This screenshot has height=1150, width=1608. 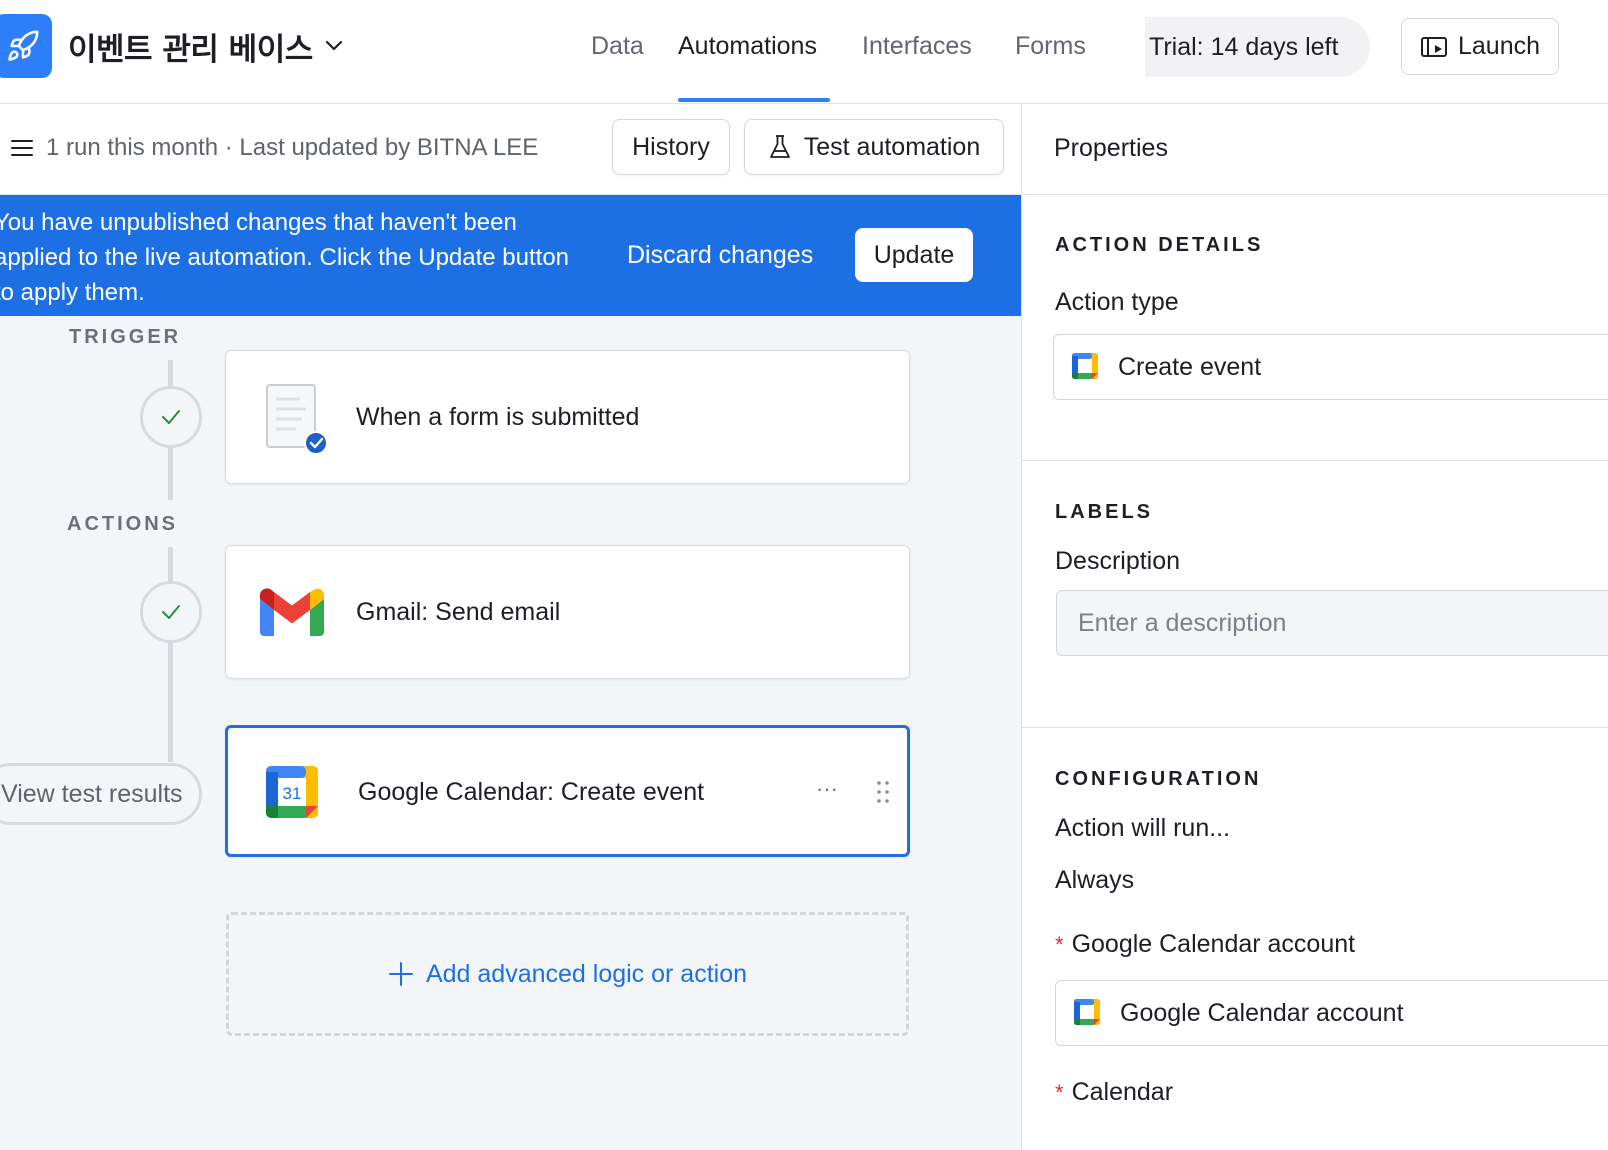 I want to click on update-label: Update, so click(x=914, y=254).